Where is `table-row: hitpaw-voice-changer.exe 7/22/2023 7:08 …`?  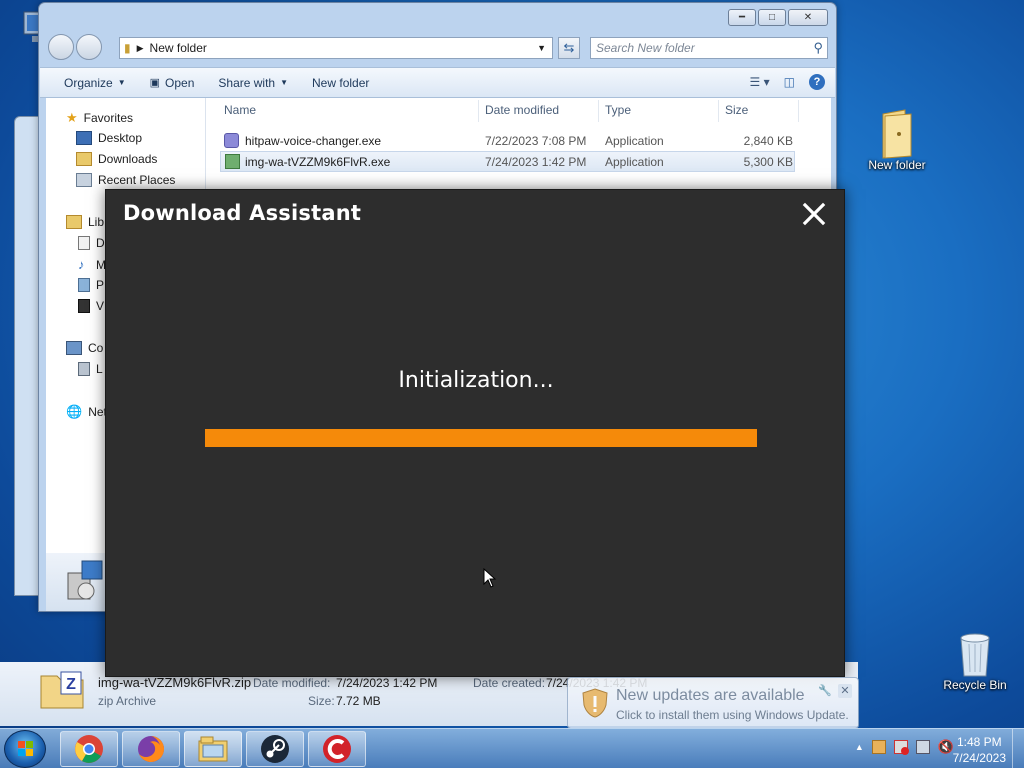
table-row: hitpaw-voice-changer.exe 7/22/2023 7:08 … is located at coordinates (507, 140).